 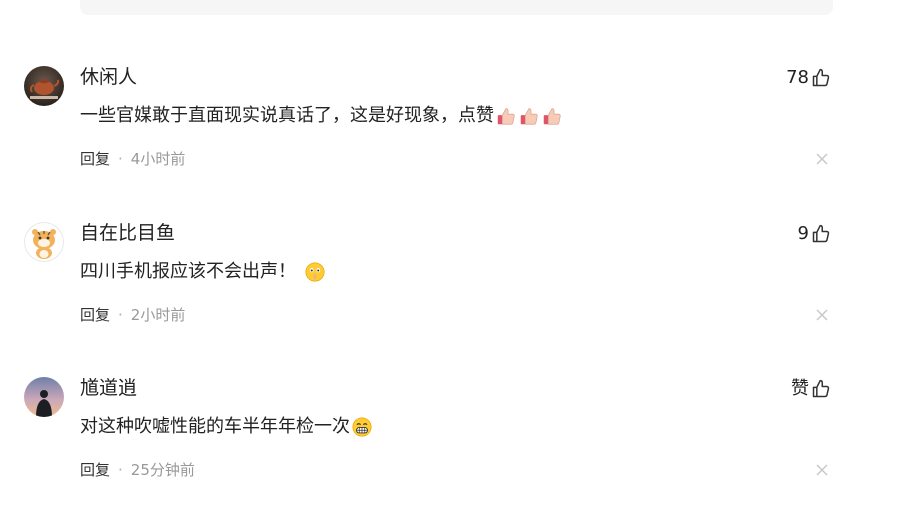 What do you see at coordinates (127, 233) in the screenshot?
I see `username: 自在比目鱼` at bounding box center [127, 233].